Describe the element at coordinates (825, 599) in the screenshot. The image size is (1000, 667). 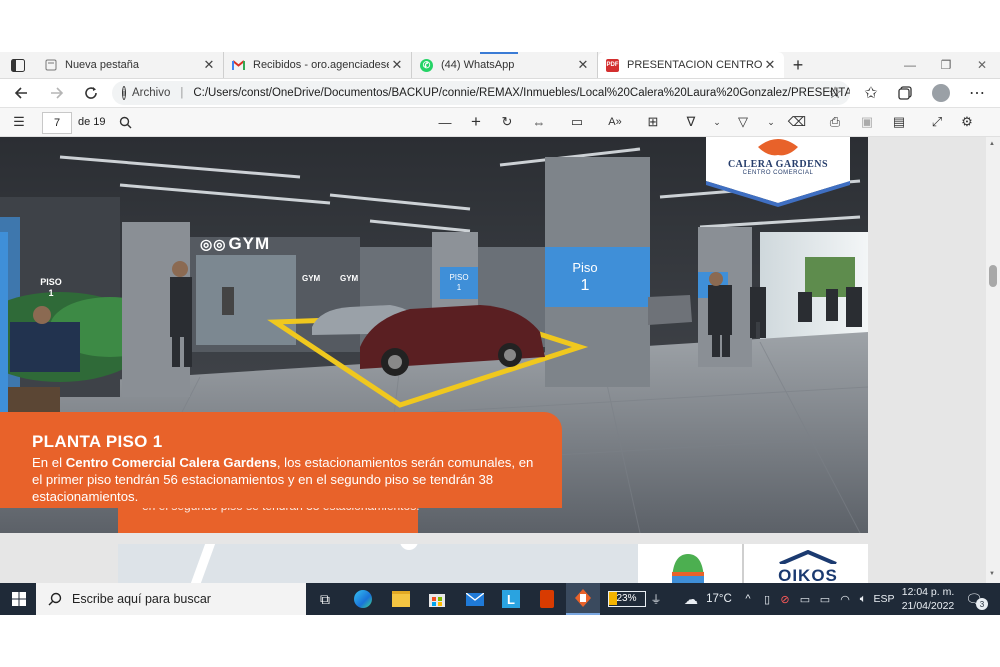
I see `battery-tray-icon: ▭` at that location.